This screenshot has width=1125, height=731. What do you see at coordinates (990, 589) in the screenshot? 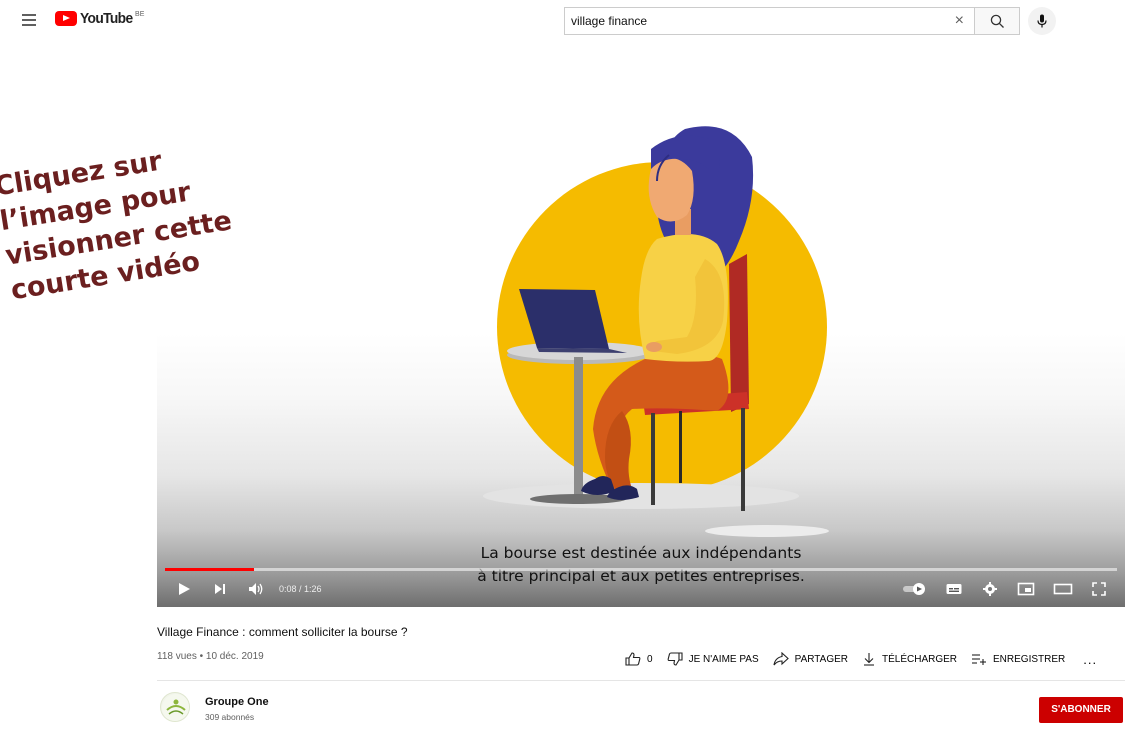
I see `settings-icon` at bounding box center [990, 589].